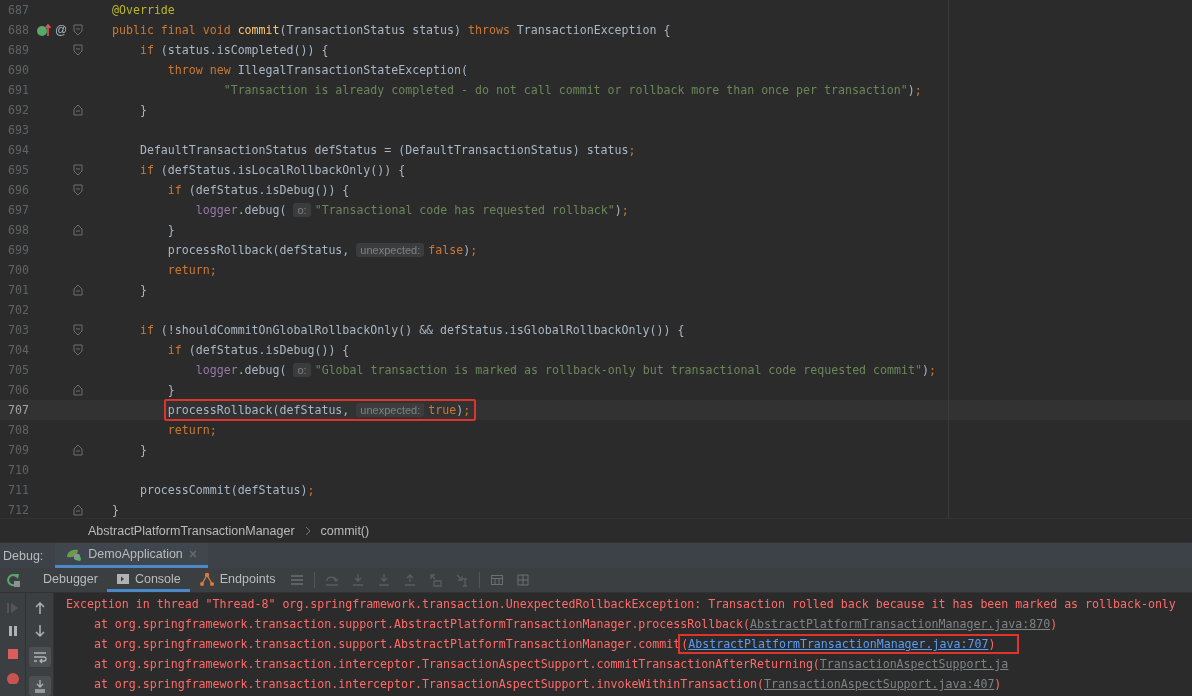 The image size is (1192, 696). What do you see at coordinates (18, 330) in the screenshot?
I see `line-number: 703` at bounding box center [18, 330].